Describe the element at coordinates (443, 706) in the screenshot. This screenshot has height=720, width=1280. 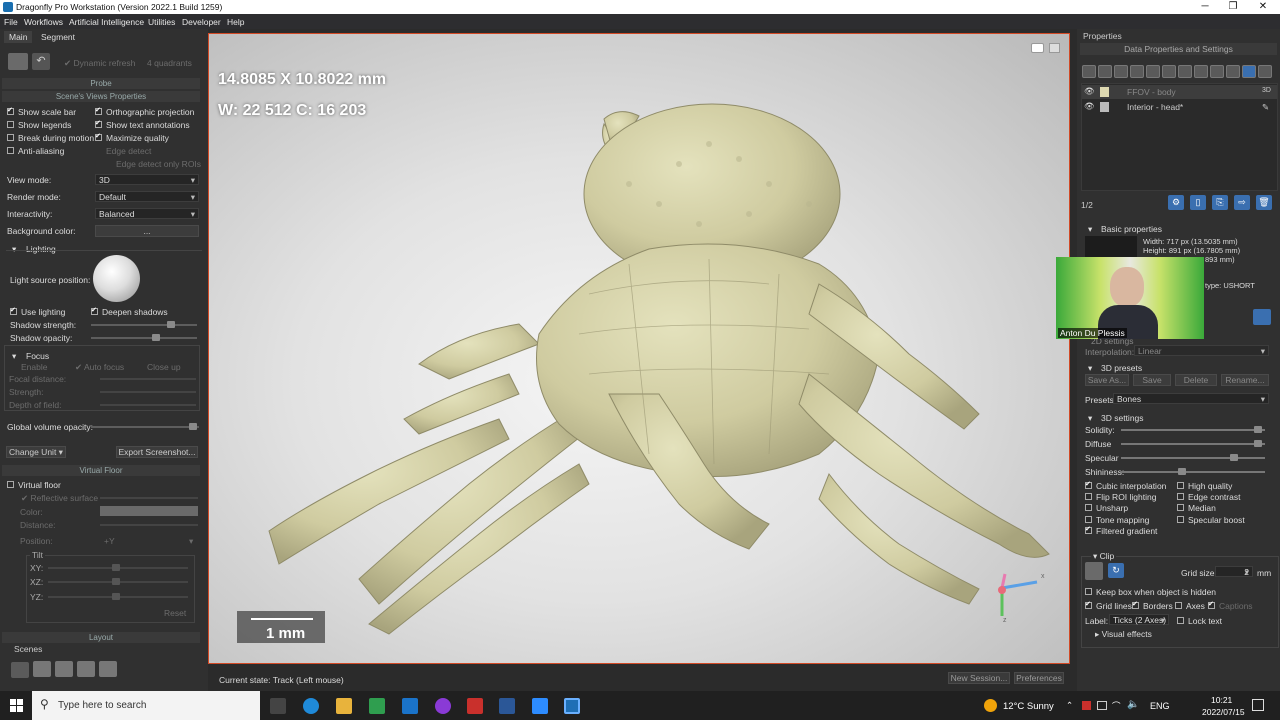
I see `app-purple-icon` at that location.